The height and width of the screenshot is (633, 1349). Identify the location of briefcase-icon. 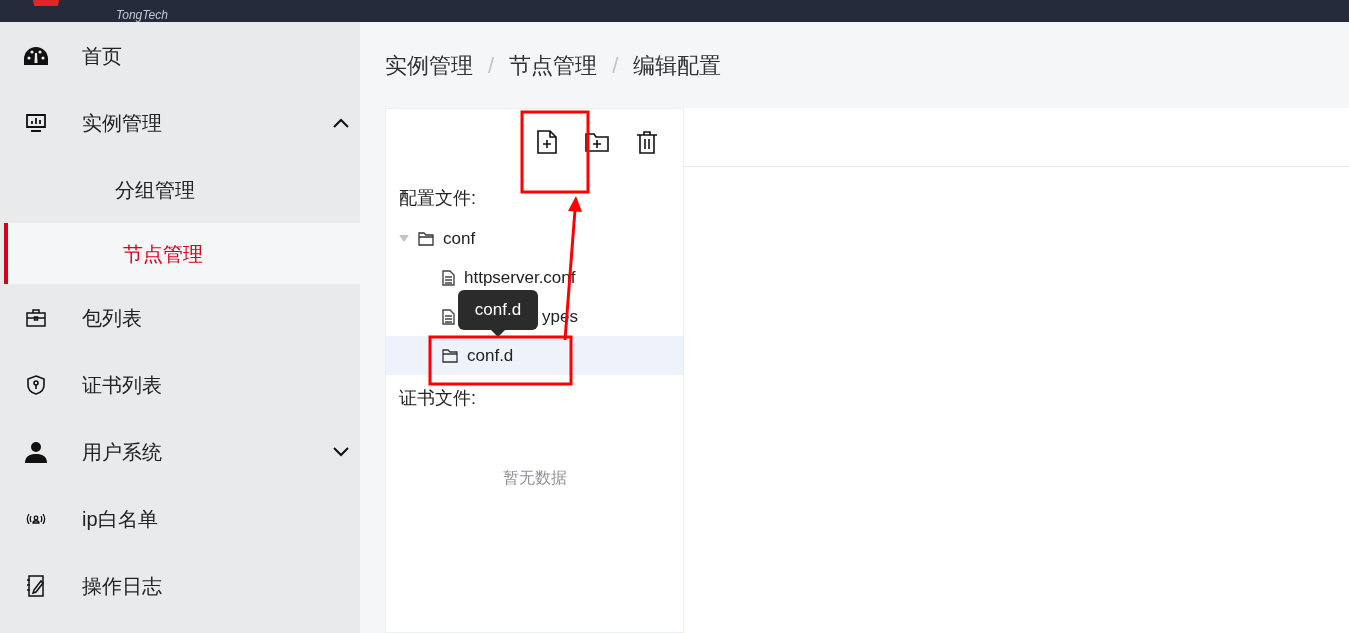
(36, 317).